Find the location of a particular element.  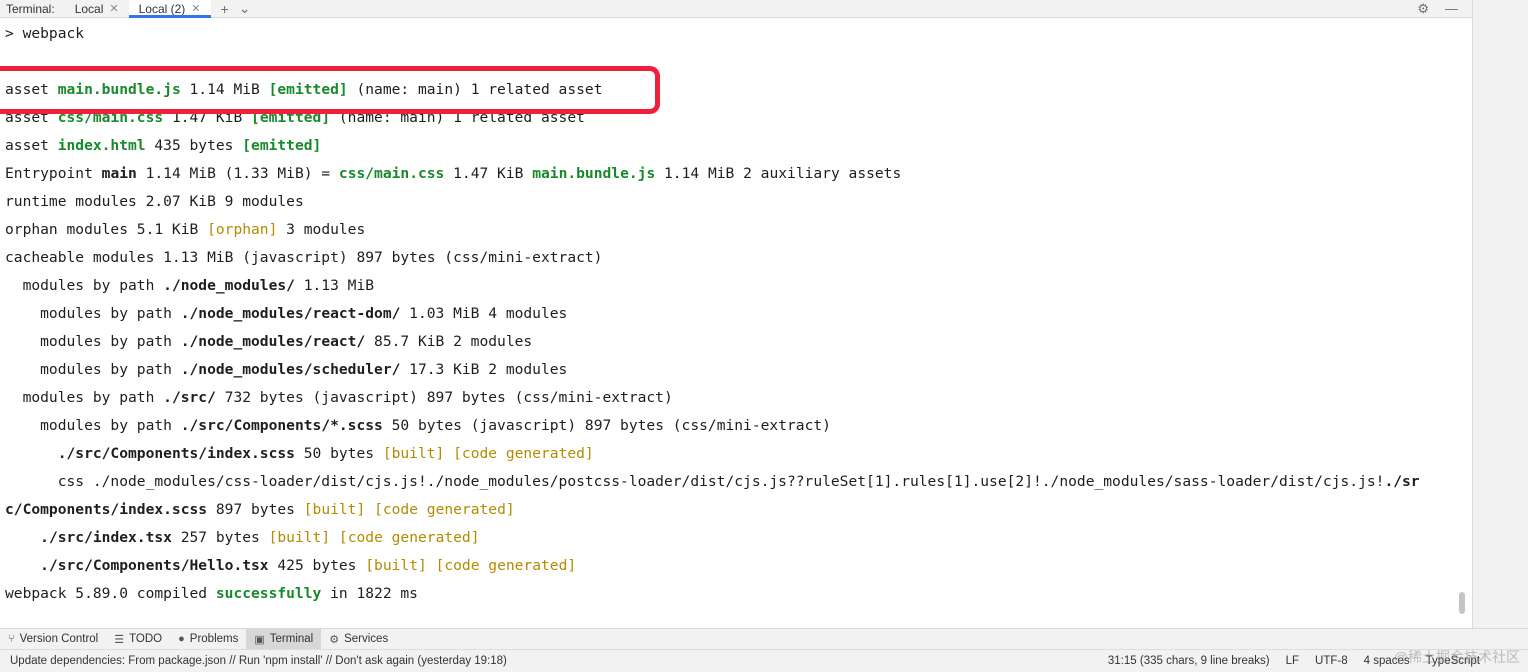

right-tool-strip is located at coordinates (1500, 314).